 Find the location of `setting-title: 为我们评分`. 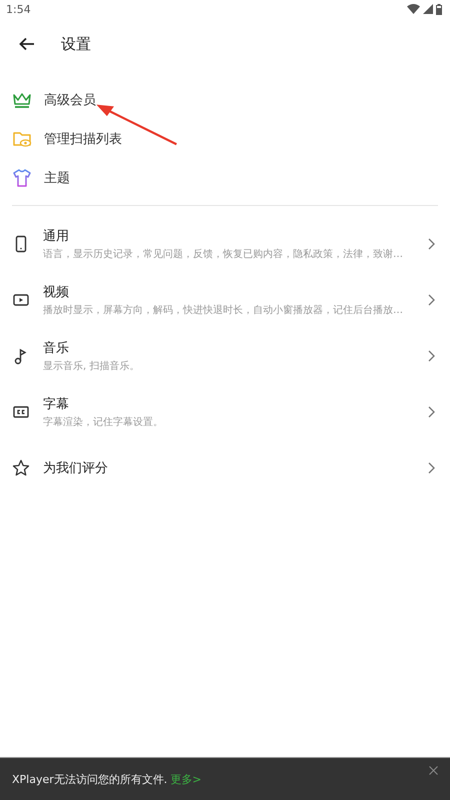

setting-title: 为我们评分 is located at coordinates (231, 468).